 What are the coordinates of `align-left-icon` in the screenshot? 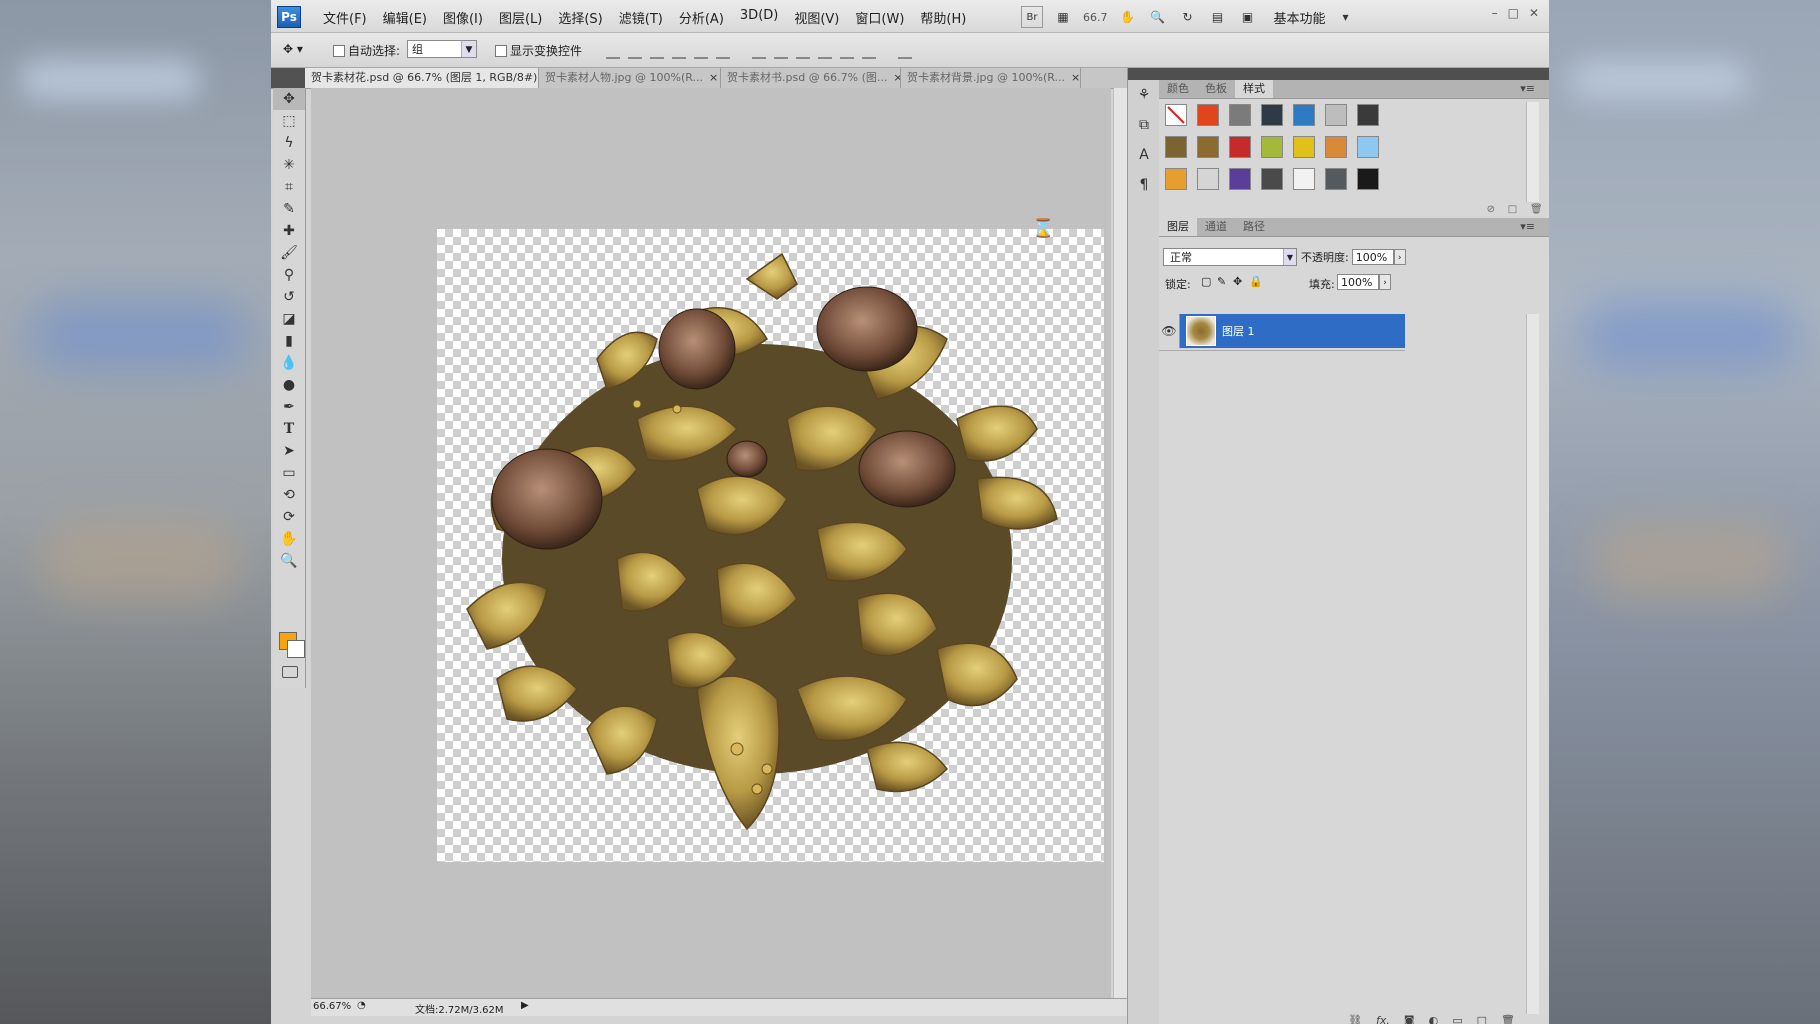 It's located at (679, 51).